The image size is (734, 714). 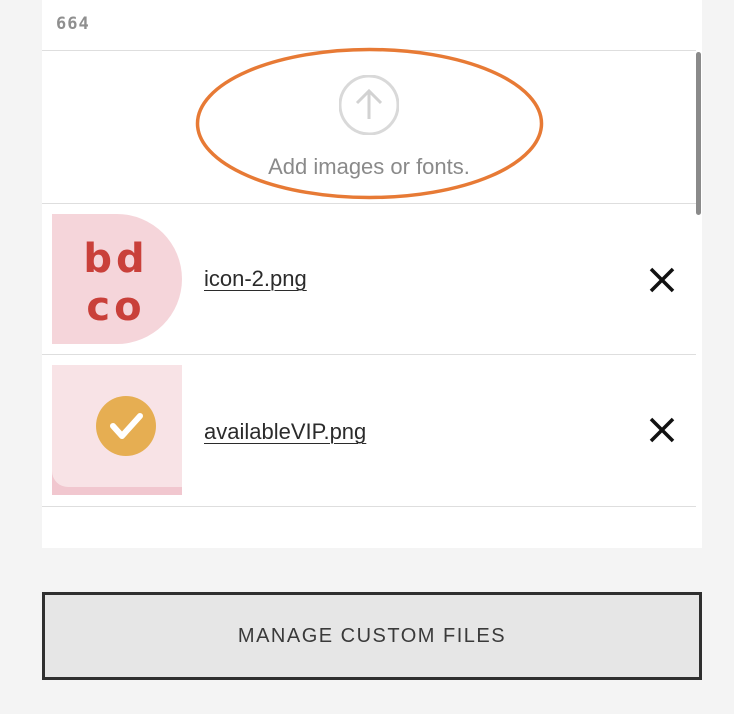 What do you see at coordinates (115, 307) in the screenshot?
I see `svg-text: co` at bounding box center [115, 307].